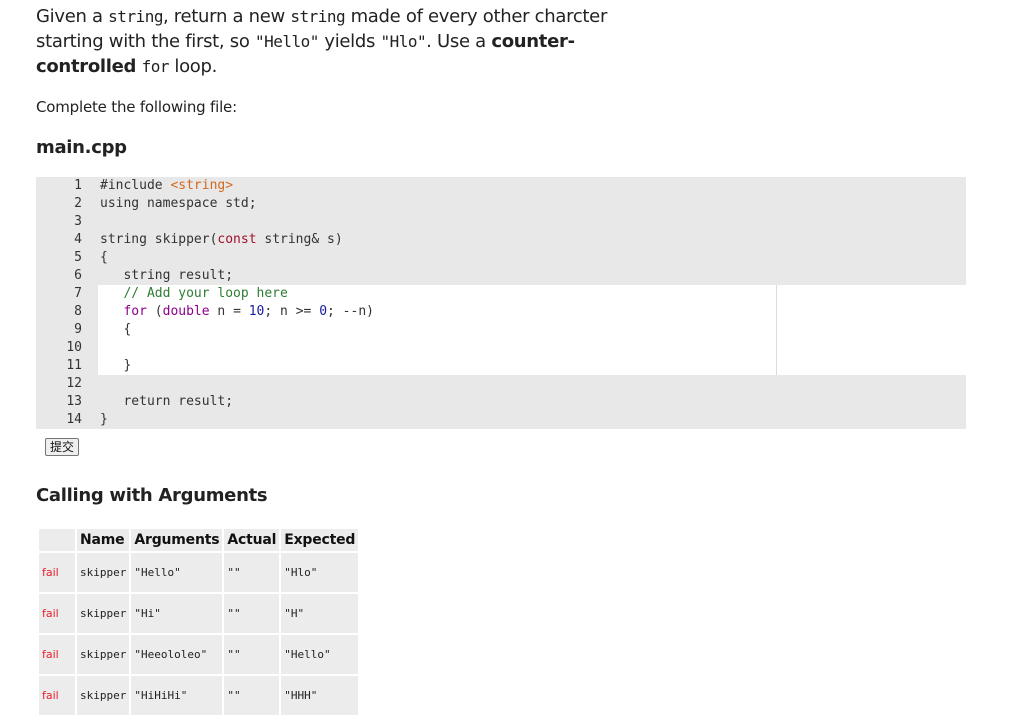  I want to click on code-token: using namespace std;, so click(178, 203).